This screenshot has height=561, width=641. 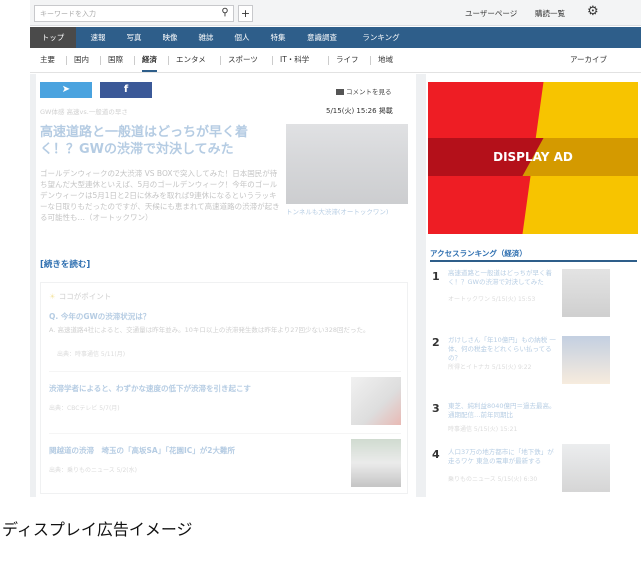 I want to click on photo-caption: トンネルも大渋滞(オートックワン), so click(x=347, y=212).